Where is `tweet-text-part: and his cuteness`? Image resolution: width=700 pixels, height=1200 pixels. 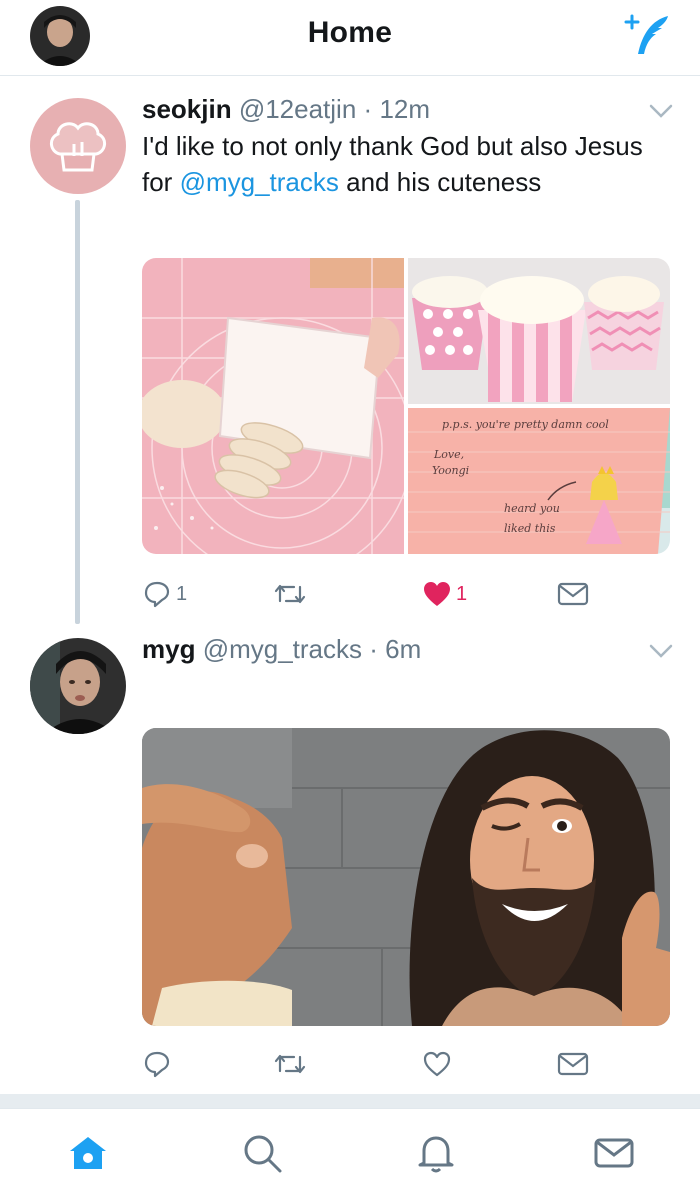 tweet-text-part: and his cuteness is located at coordinates (440, 182).